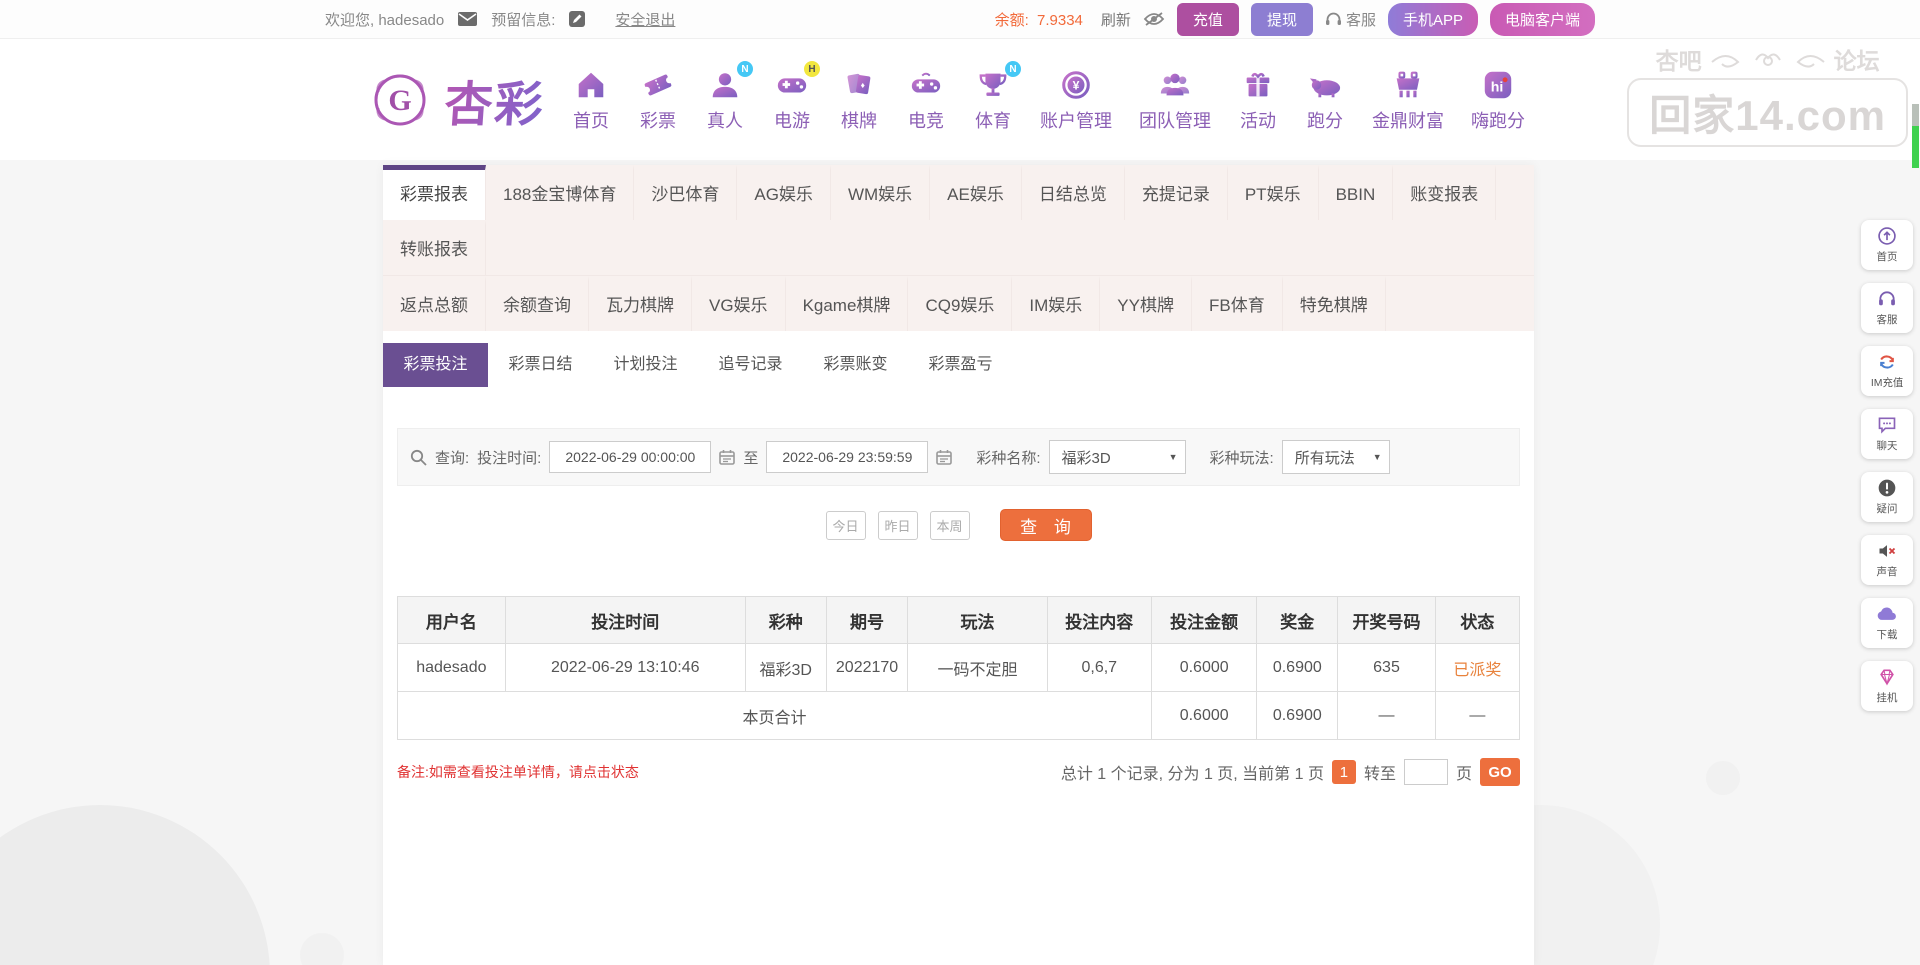  What do you see at coordinates (976, 192) in the screenshot?
I see `tab-ae: AE娱乐` at bounding box center [976, 192].